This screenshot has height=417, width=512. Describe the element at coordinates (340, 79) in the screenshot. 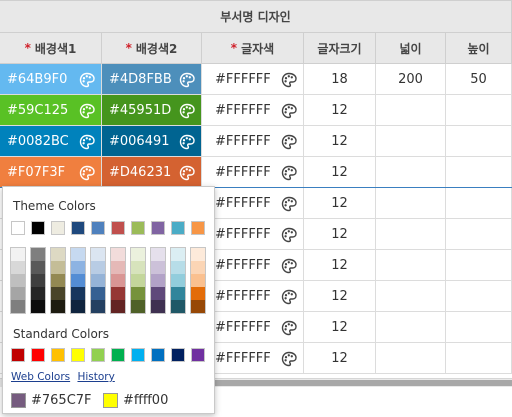

I see `font-size-cell: 18` at that location.